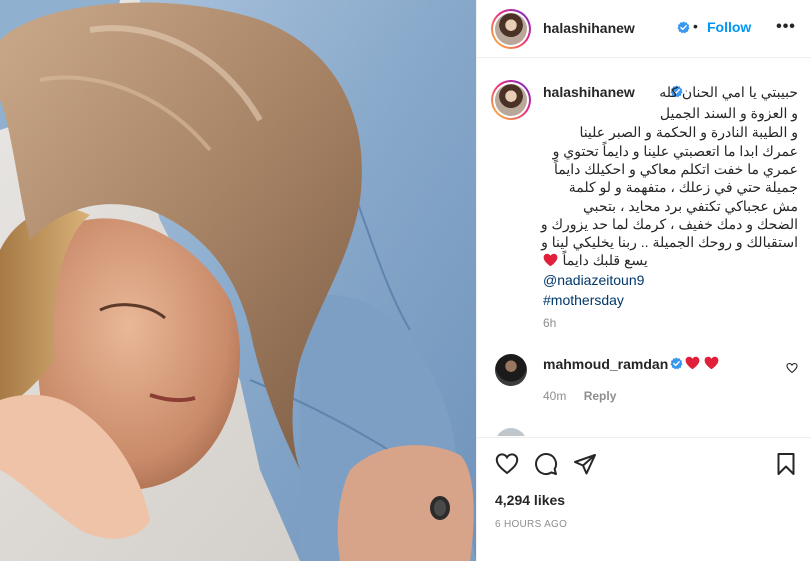 Image resolution: width=811 pixels, height=561 pixels. Describe the element at coordinates (555, 396) in the screenshot. I see `comment-time: 40m` at that location.